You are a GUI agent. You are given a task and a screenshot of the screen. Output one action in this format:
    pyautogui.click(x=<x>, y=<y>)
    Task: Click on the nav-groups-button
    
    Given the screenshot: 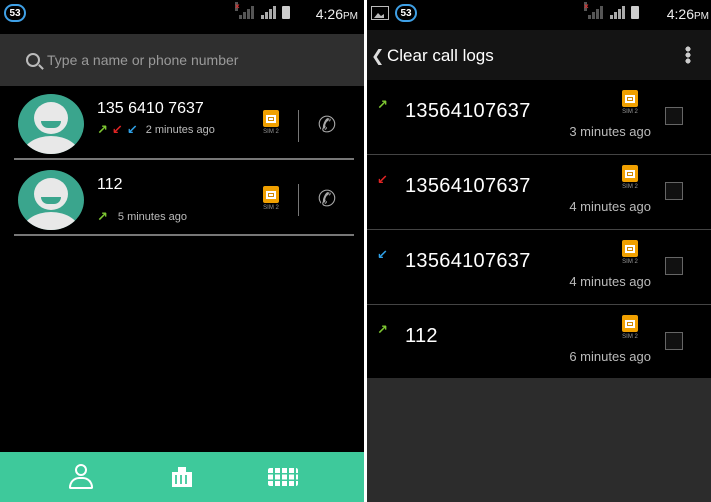 What is the action you would take?
    pyautogui.click(x=182, y=477)
    